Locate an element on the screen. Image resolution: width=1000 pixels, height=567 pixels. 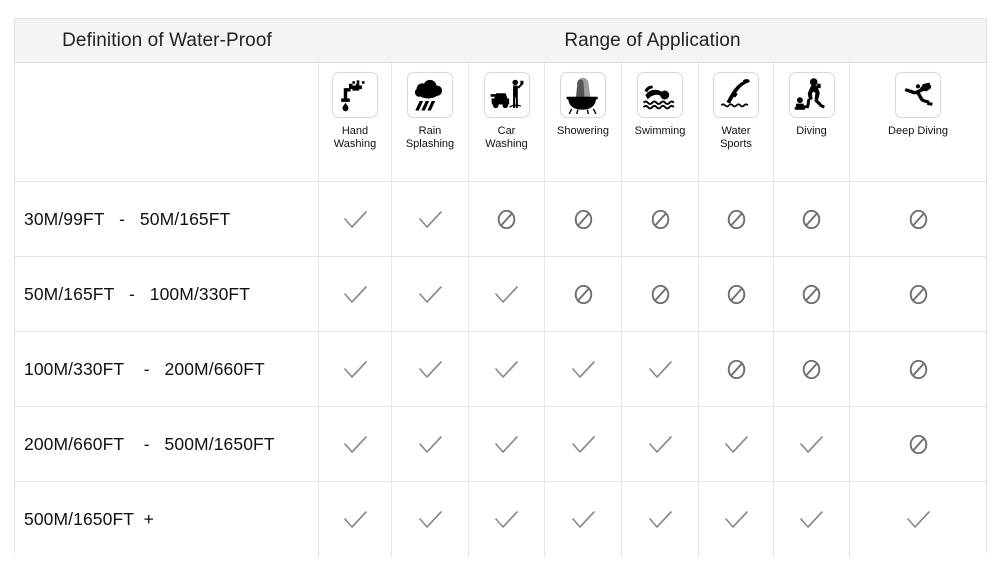
deep-scuba-diver-icon is located at coordinates (918, 95).